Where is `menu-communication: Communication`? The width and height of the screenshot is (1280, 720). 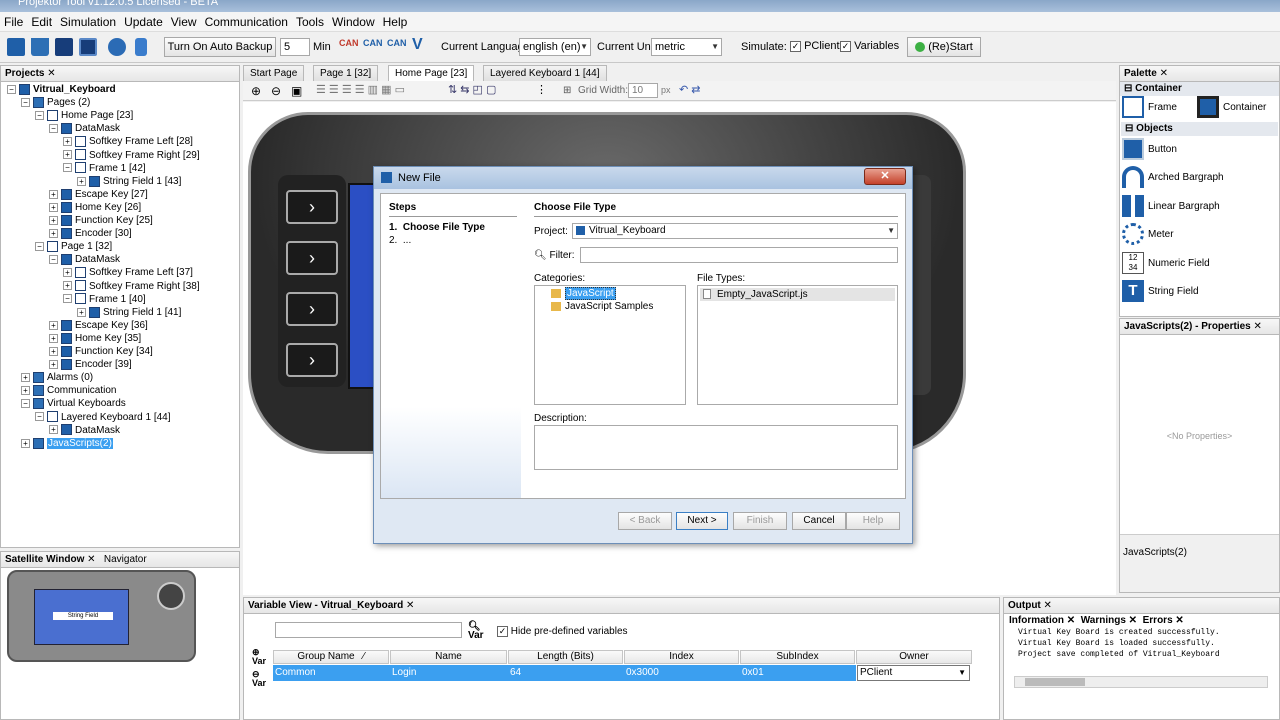
menu-communication: Communication is located at coordinates (246, 20).